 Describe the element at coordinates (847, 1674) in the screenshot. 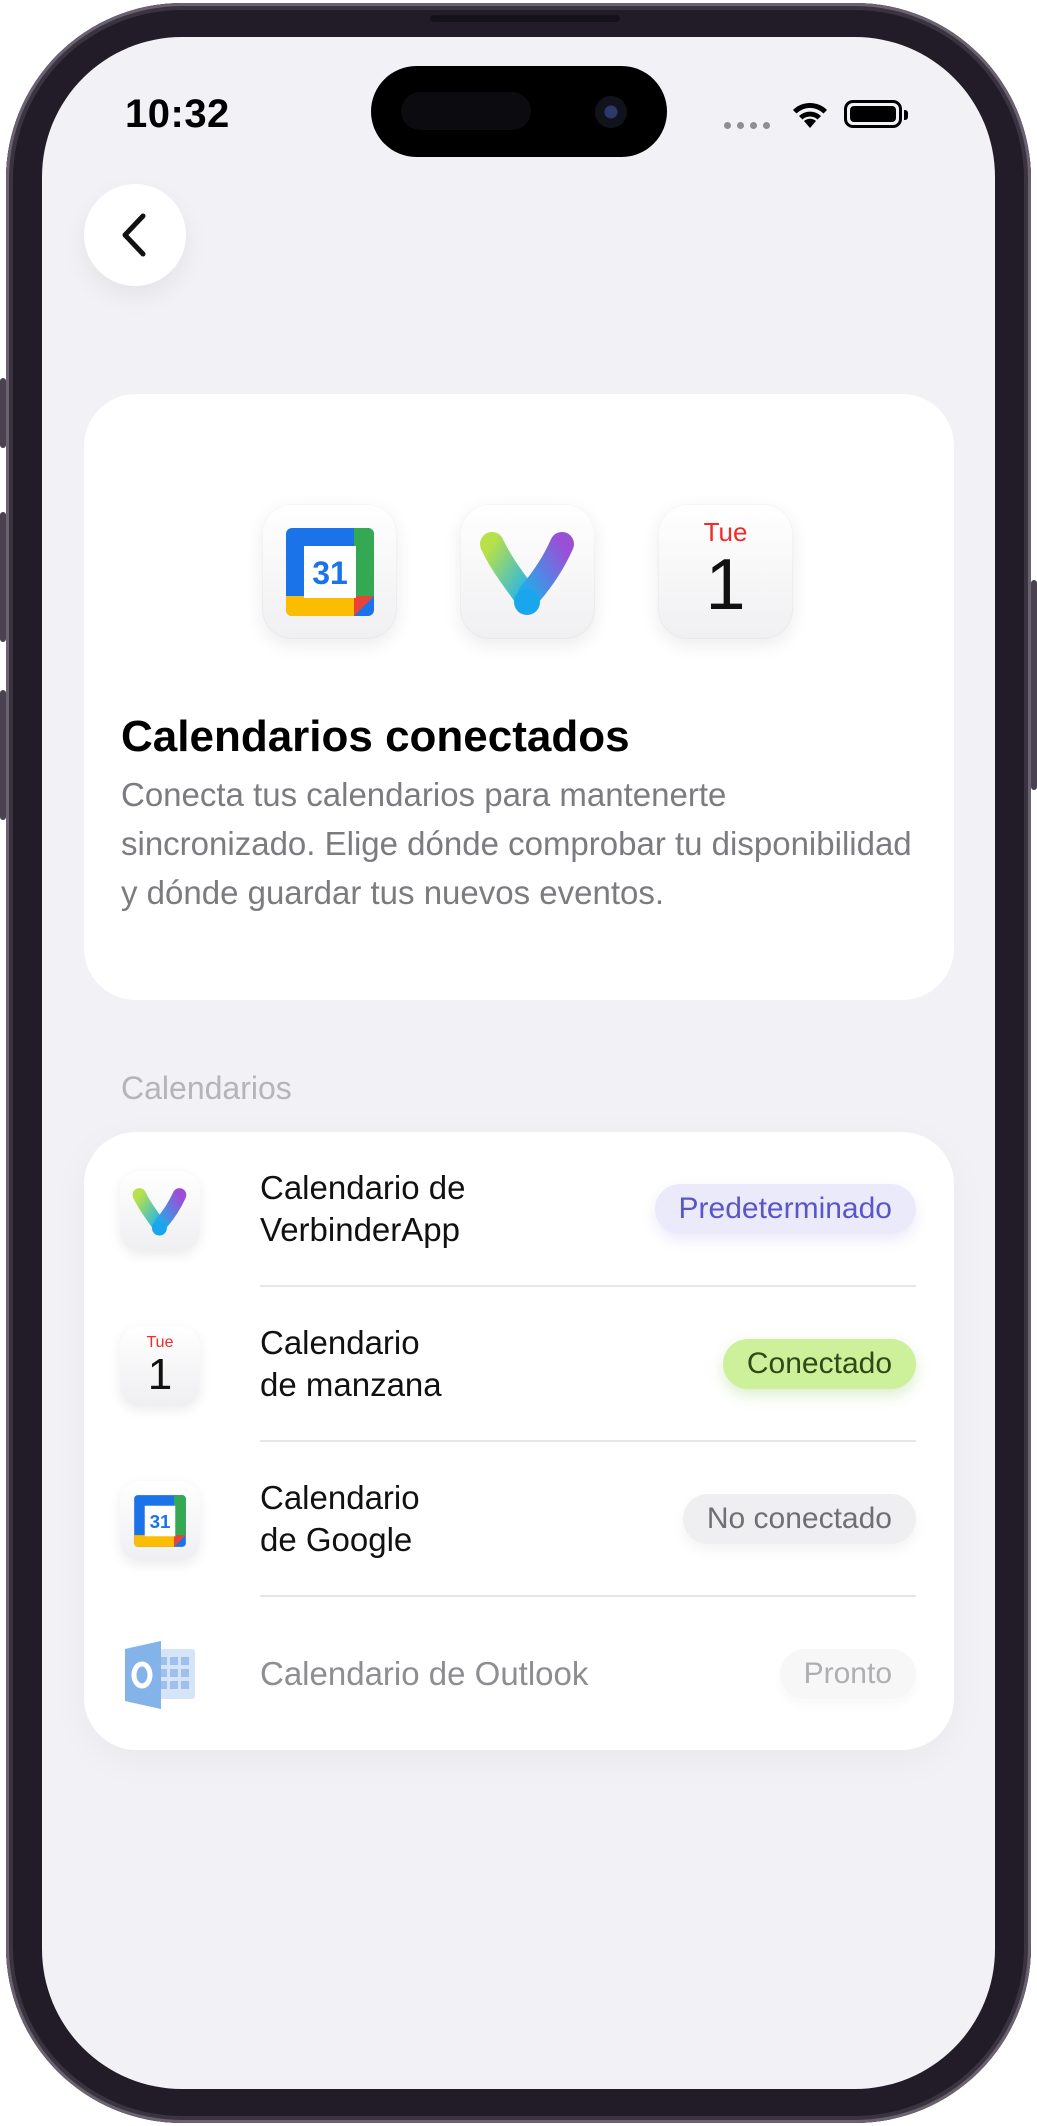

I see `status-badge-soon: Pronto` at that location.